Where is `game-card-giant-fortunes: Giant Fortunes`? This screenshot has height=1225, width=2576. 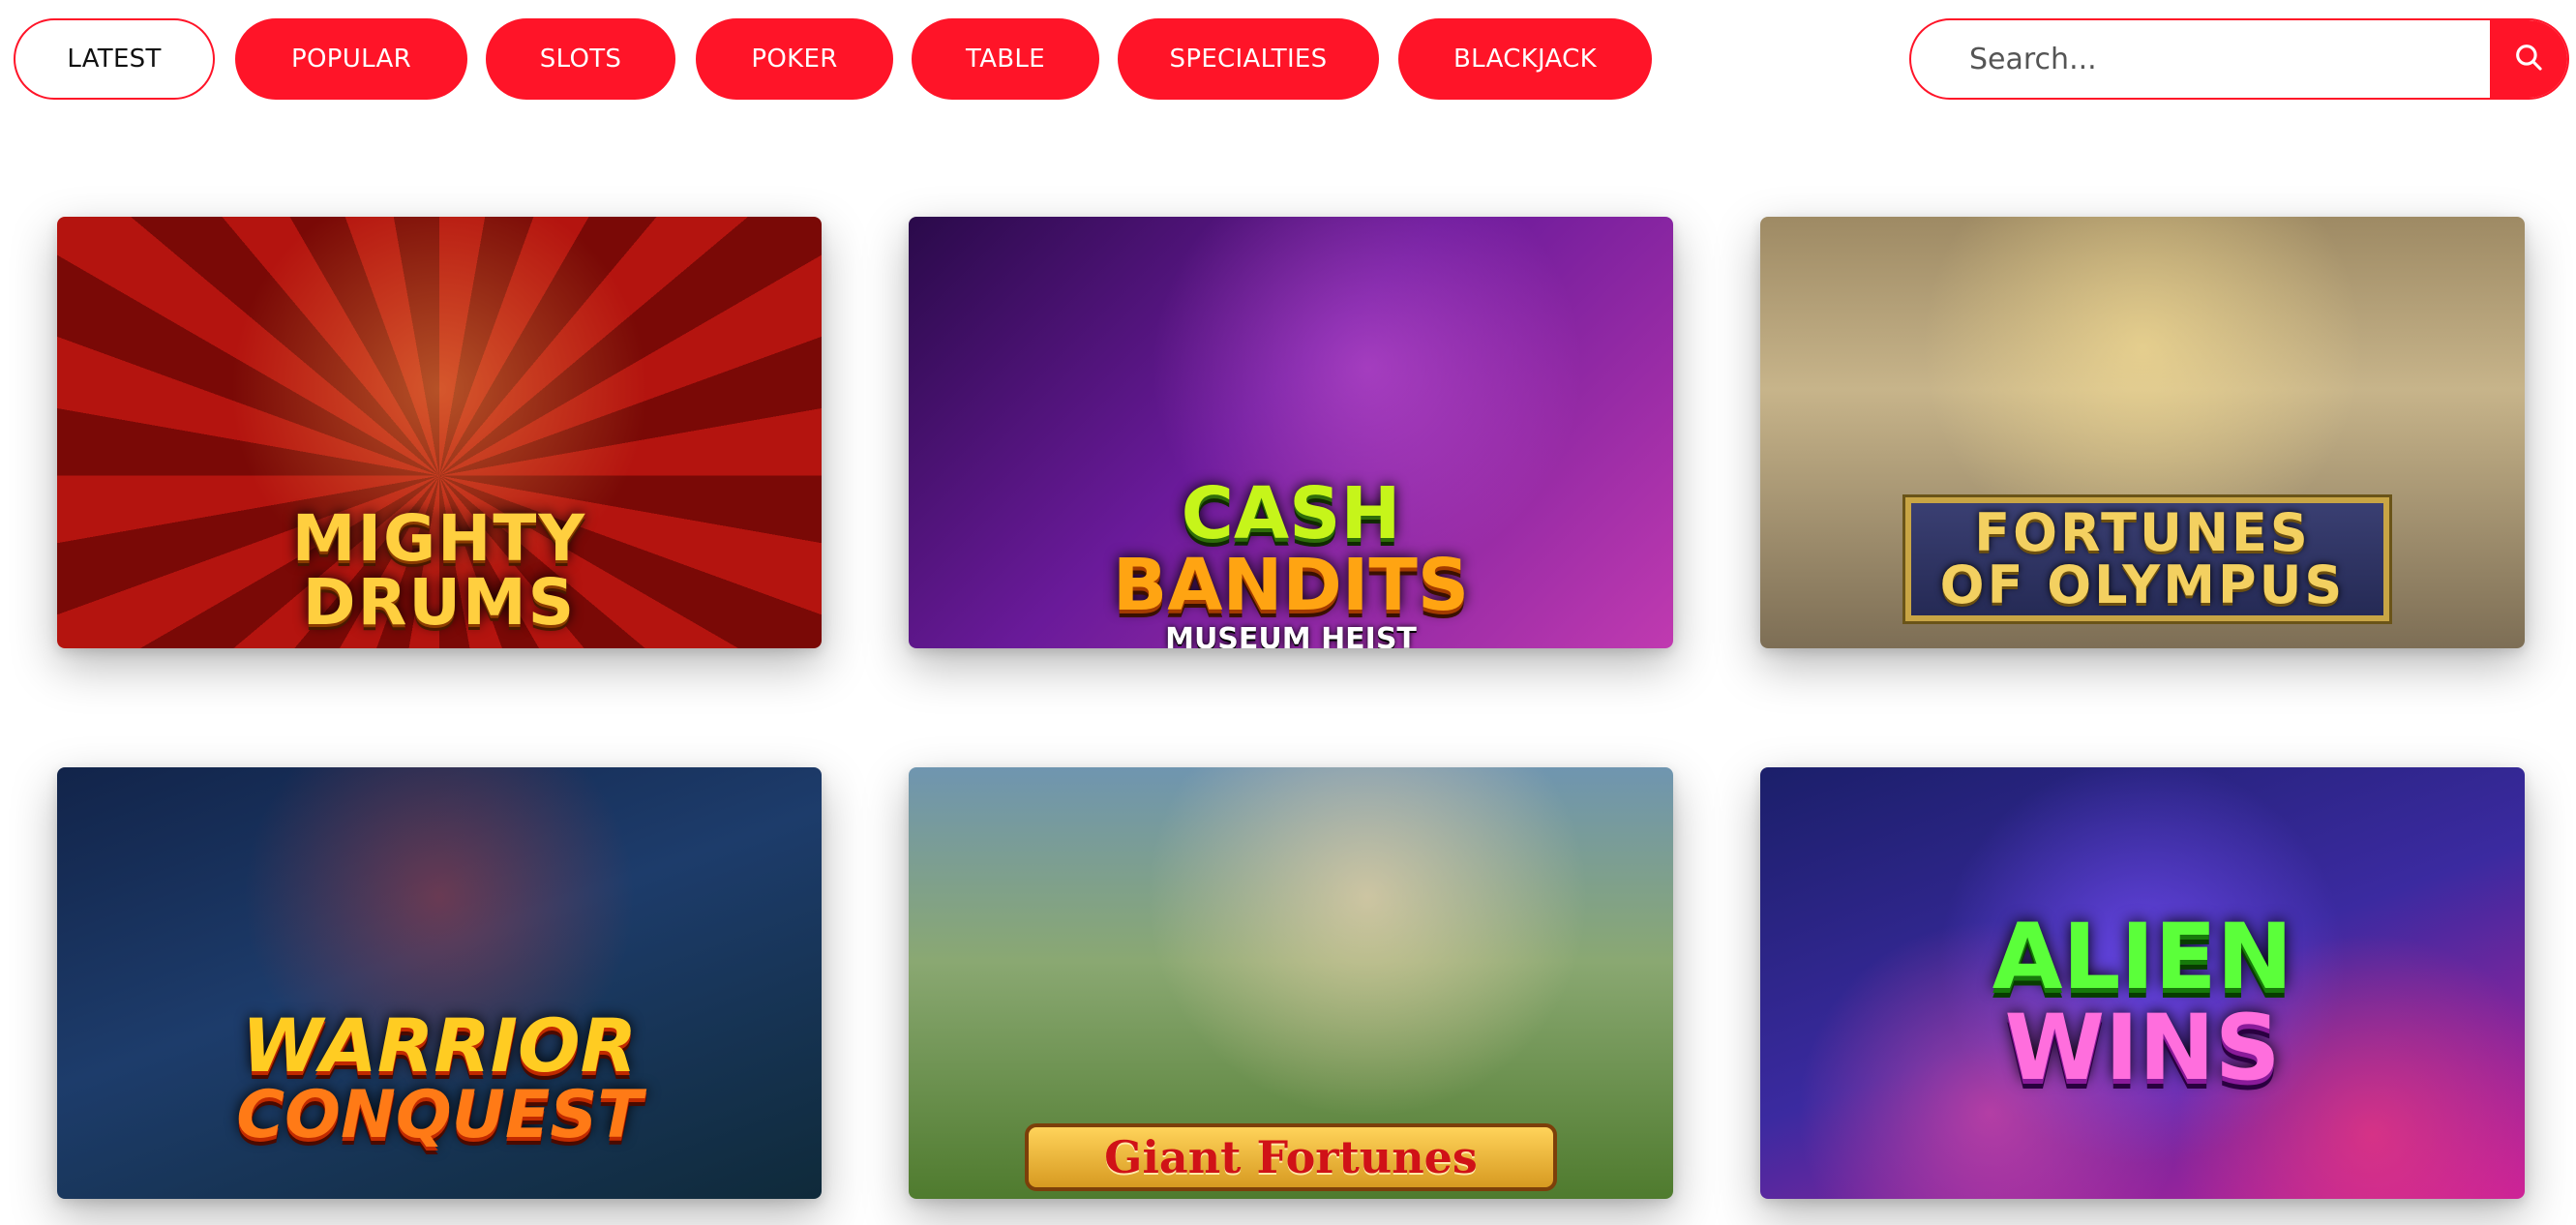 game-card-giant-fortunes: Giant Fortunes is located at coordinates (1291, 983).